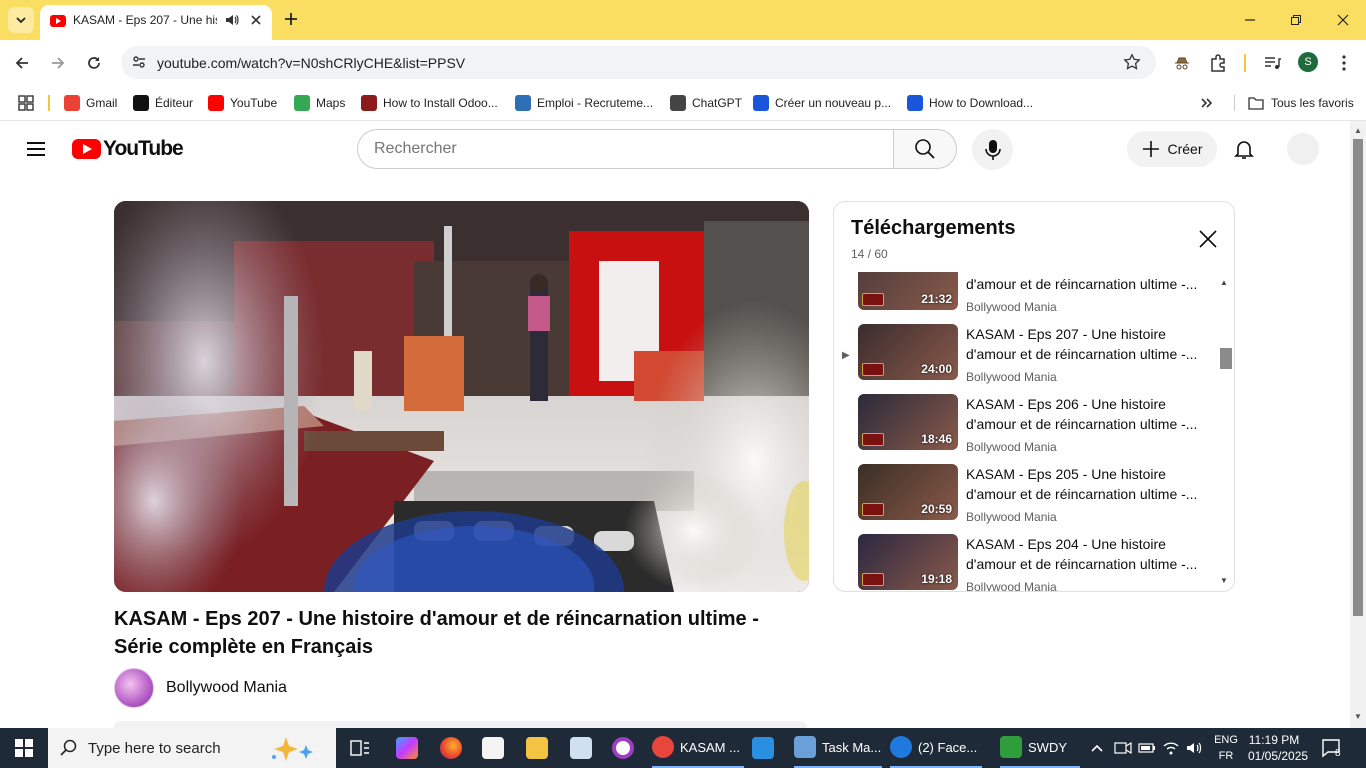 The height and width of the screenshot is (768, 1366). I want to click on chrome-menu-icon, so click(1344, 63).